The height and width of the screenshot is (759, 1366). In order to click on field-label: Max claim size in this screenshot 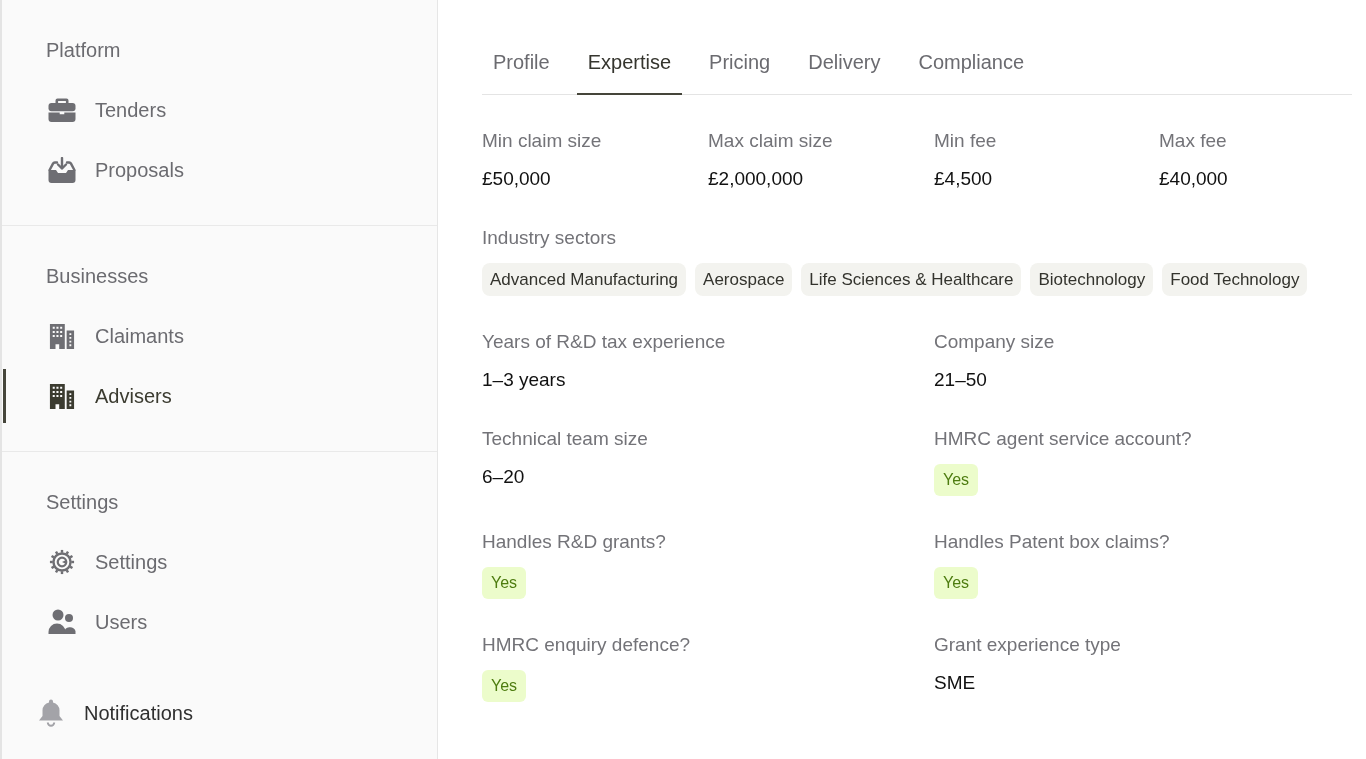, I will do `click(770, 141)`.